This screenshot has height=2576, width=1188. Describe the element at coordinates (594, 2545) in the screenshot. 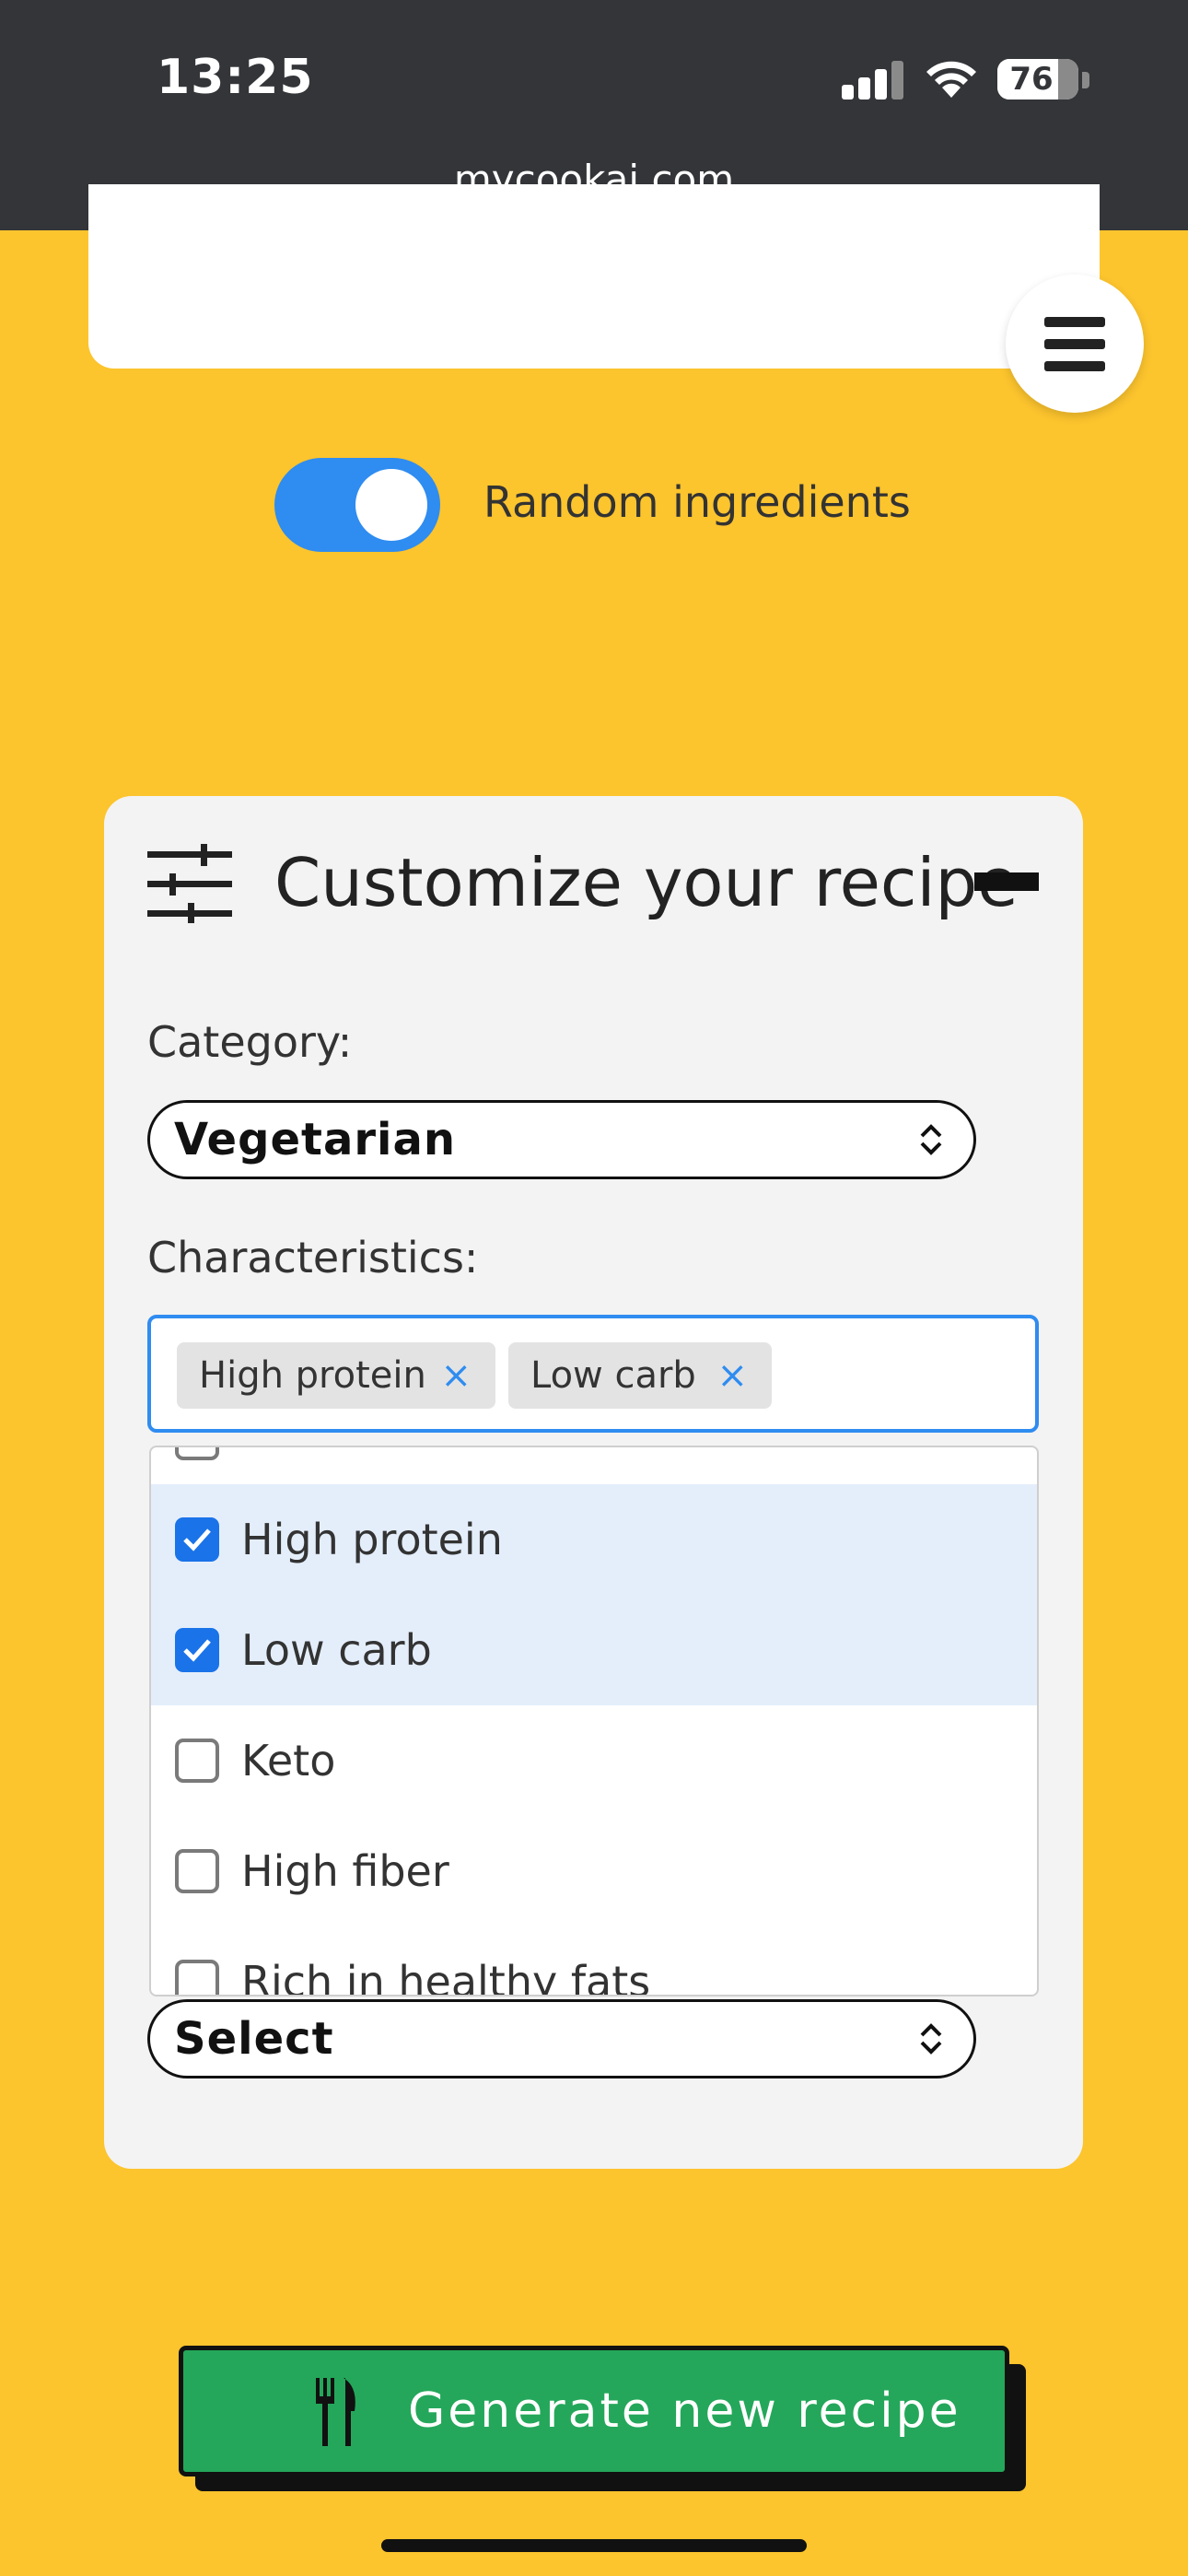

I see `home-indicator` at that location.